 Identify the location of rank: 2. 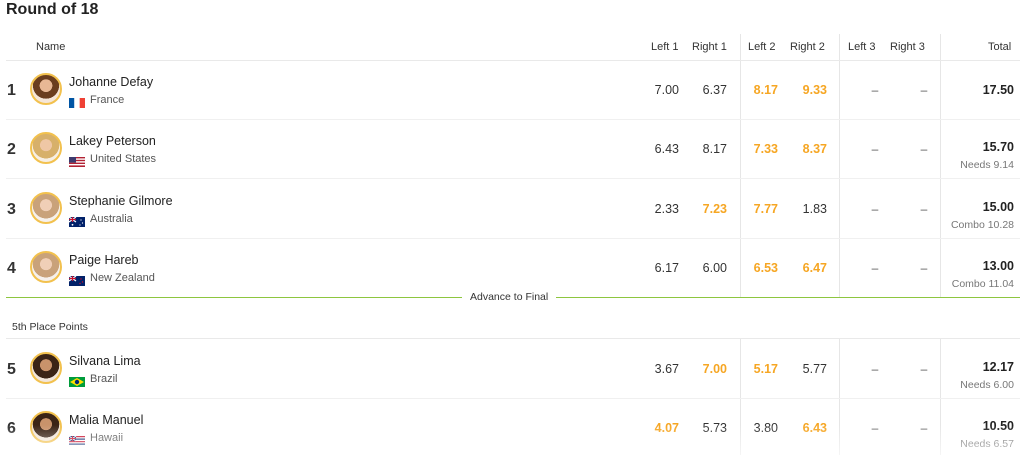
(11, 149).